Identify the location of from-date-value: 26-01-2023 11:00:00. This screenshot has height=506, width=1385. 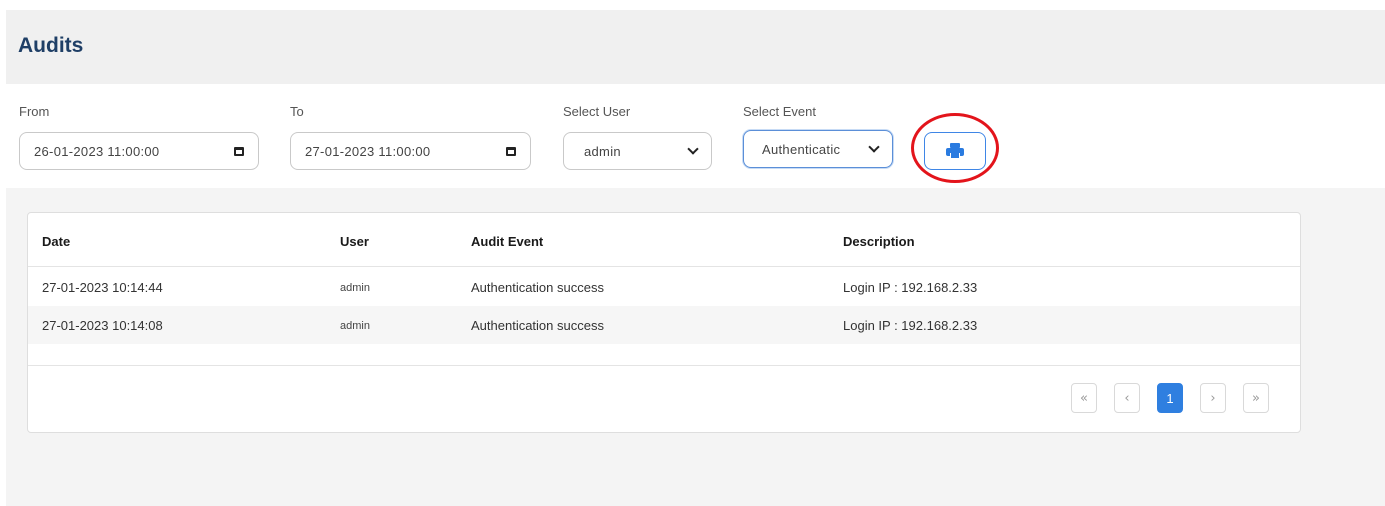
(97, 151).